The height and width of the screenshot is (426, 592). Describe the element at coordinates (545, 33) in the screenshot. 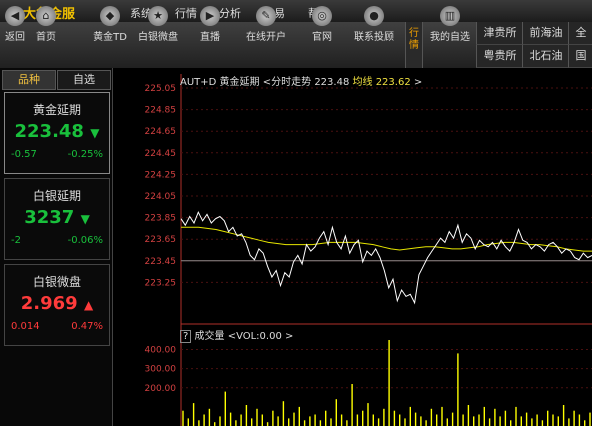

I see `exchange-qhy: 前海油` at that location.